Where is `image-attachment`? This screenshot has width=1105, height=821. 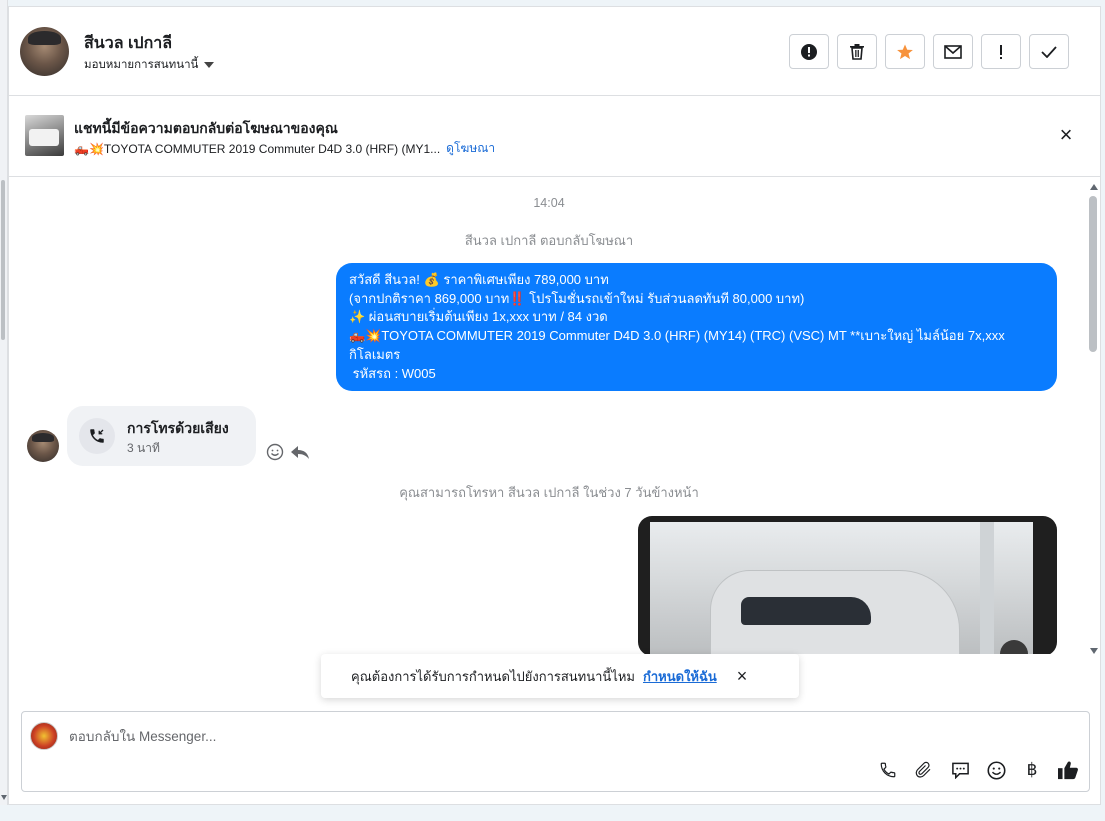 image-attachment is located at coordinates (847, 585).